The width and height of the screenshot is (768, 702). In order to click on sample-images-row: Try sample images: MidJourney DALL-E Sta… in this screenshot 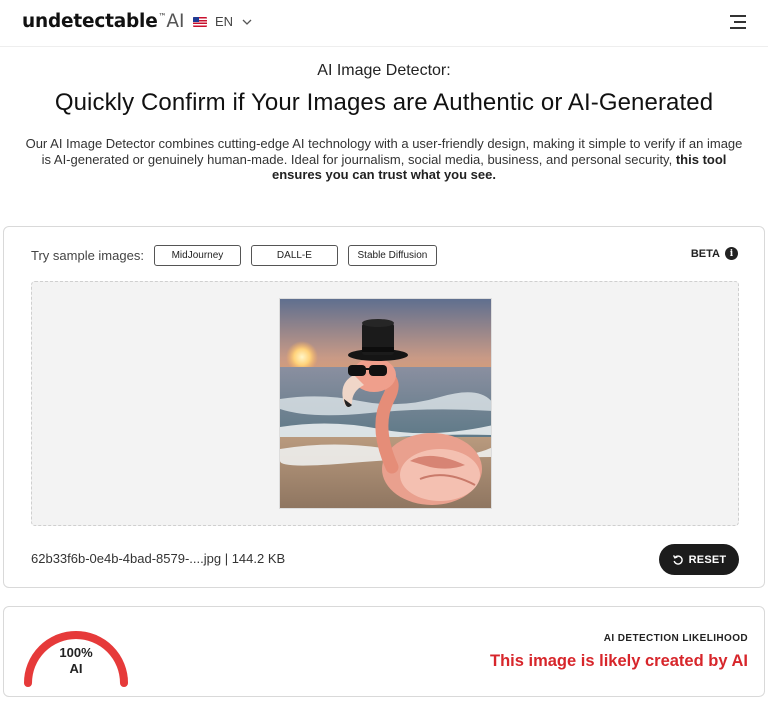, I will do `click(239, 255)`.